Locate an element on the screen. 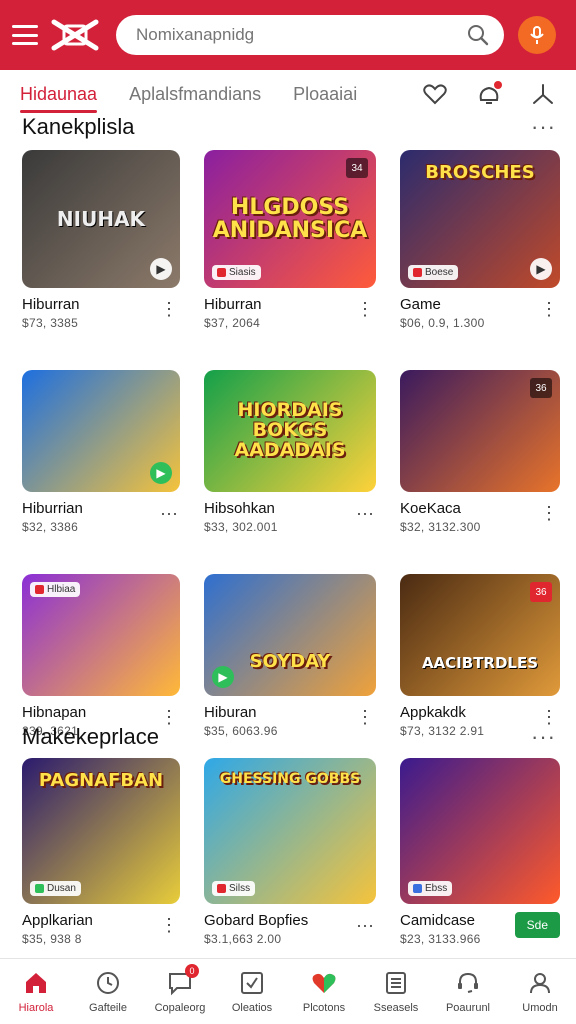 Image resolution: width=576 pixels, height=1024 pixels. app-price: $37, 2064 is located at coordinates (232, 323).